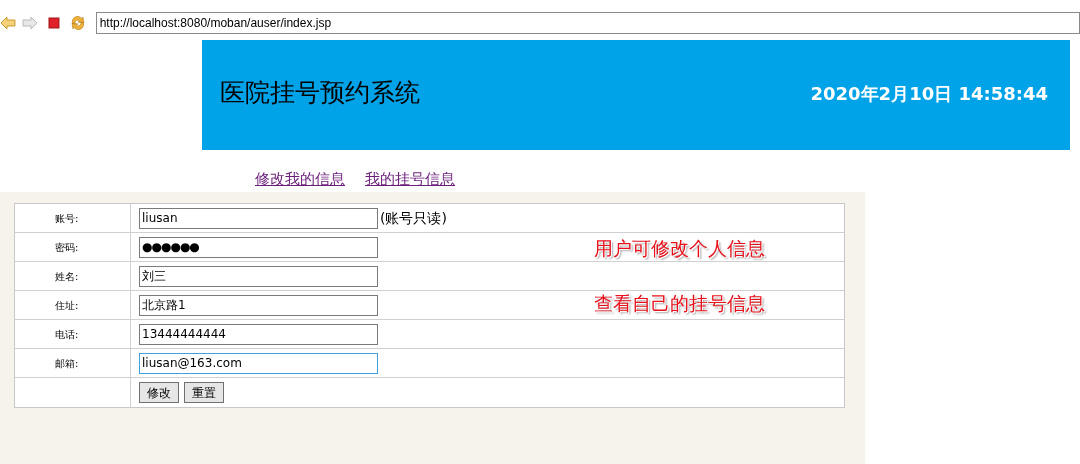 Image resolution: width=1080 pixels, height=464 pixels. I want to click on annotation-text: 用户可修改个人信息, so click(679, 248).